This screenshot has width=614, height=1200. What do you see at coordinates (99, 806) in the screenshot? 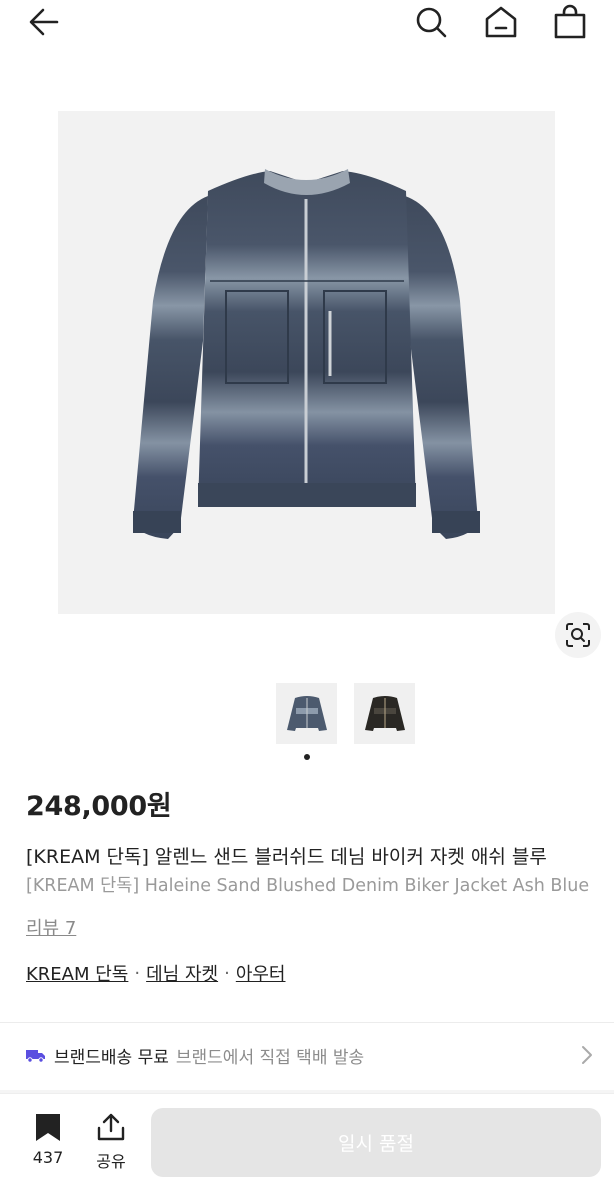
I see `product-price: 248,000원` at bounding box center [99, 806].